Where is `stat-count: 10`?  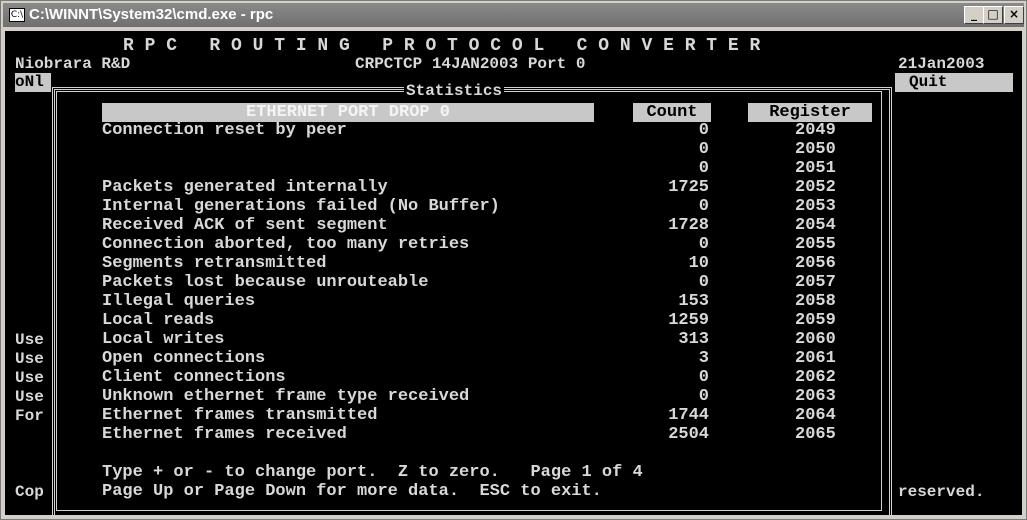
stat-count: 10 is located at coordinates (698, 263).